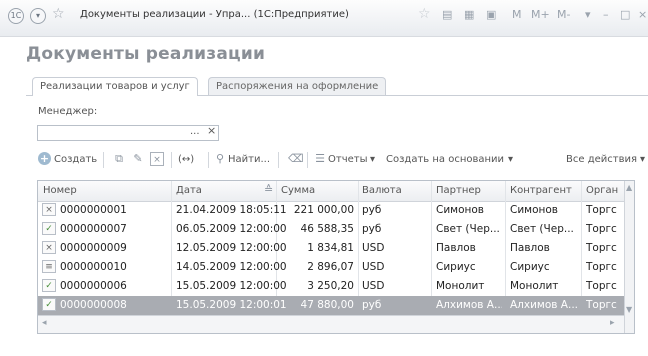  What do you see at coordinates (93, 210) in the screenshot?
I see `cell-number: 0000000001` at bounding box center [93, 210].